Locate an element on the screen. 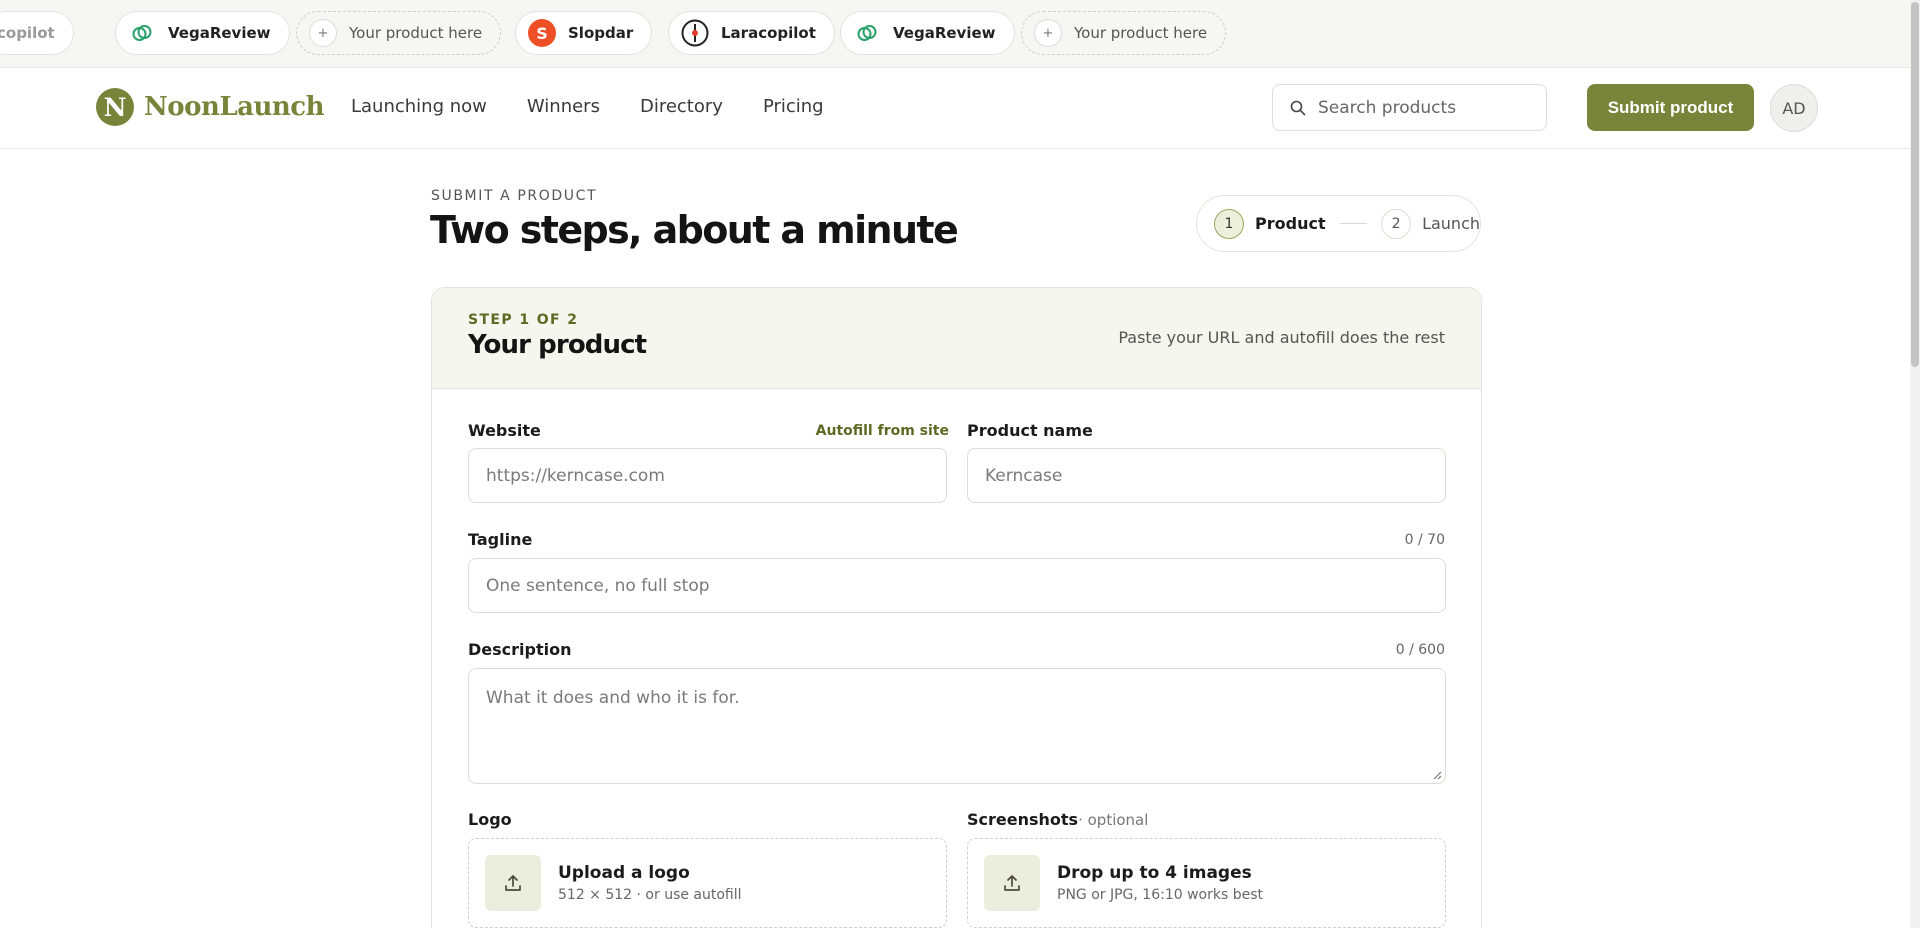  card-title: Your product is located at coordinates (557, 345).